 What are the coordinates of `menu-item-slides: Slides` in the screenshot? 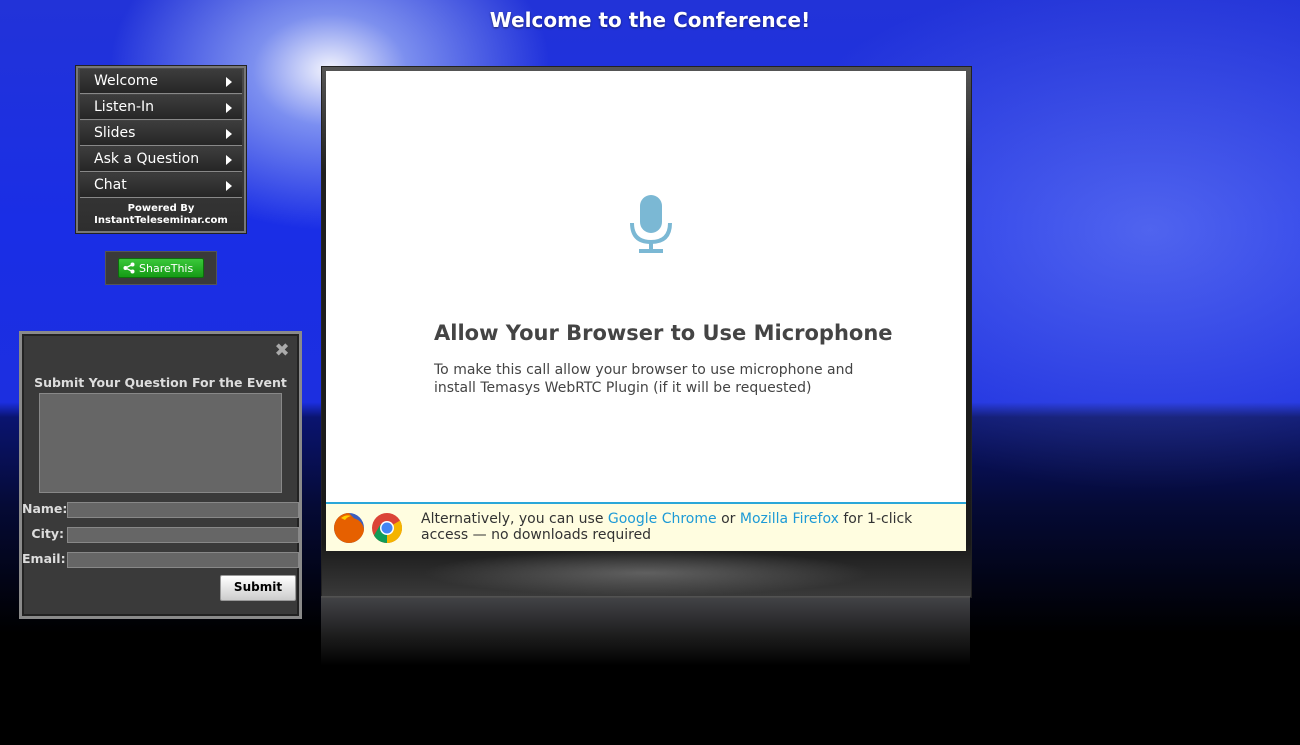 It's located at (161, 133).